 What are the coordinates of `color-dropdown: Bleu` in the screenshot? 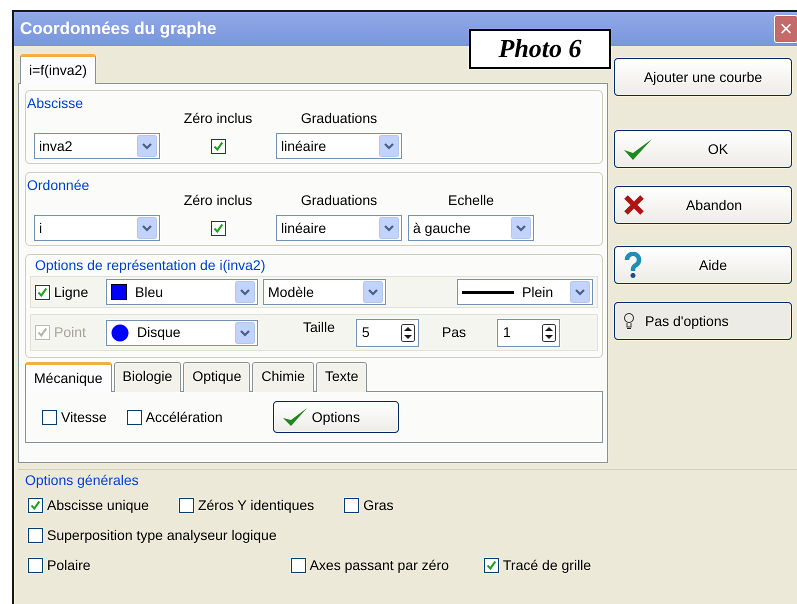 It's located at (182, 292).